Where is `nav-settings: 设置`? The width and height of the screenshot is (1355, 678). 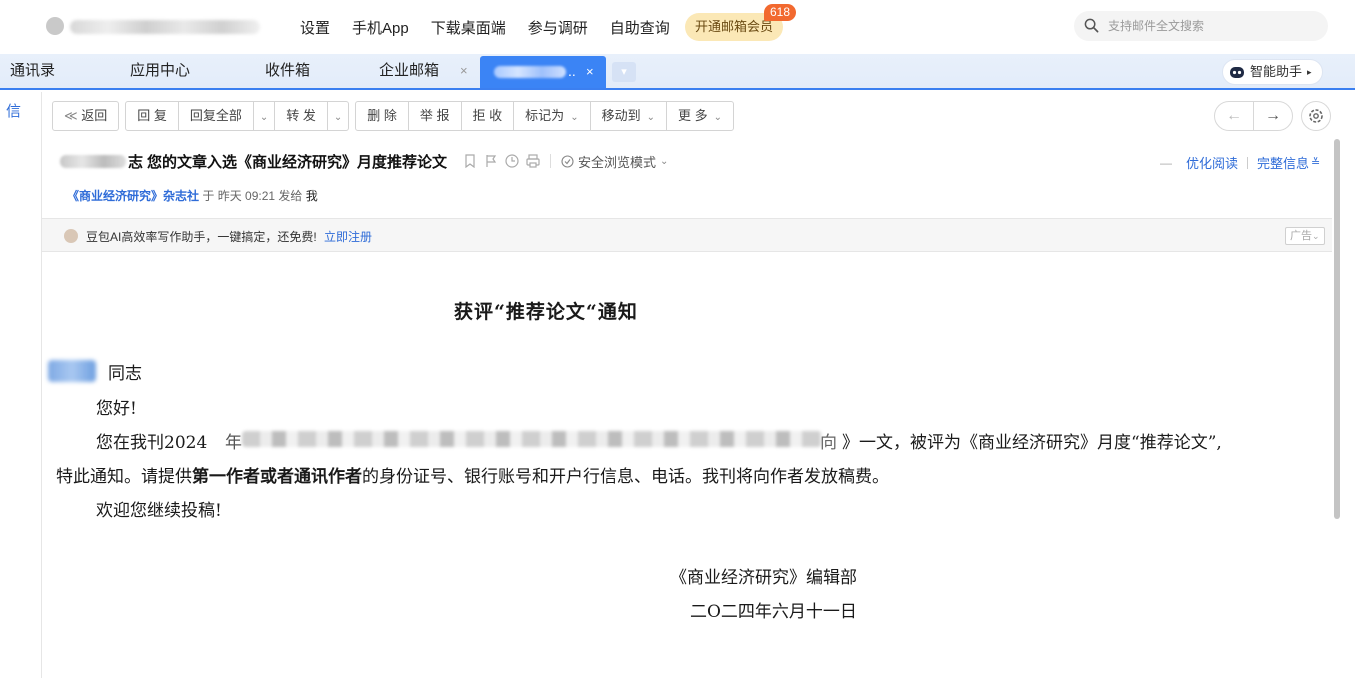 nav-settings: 设置 is located at coordinates (315, 27).